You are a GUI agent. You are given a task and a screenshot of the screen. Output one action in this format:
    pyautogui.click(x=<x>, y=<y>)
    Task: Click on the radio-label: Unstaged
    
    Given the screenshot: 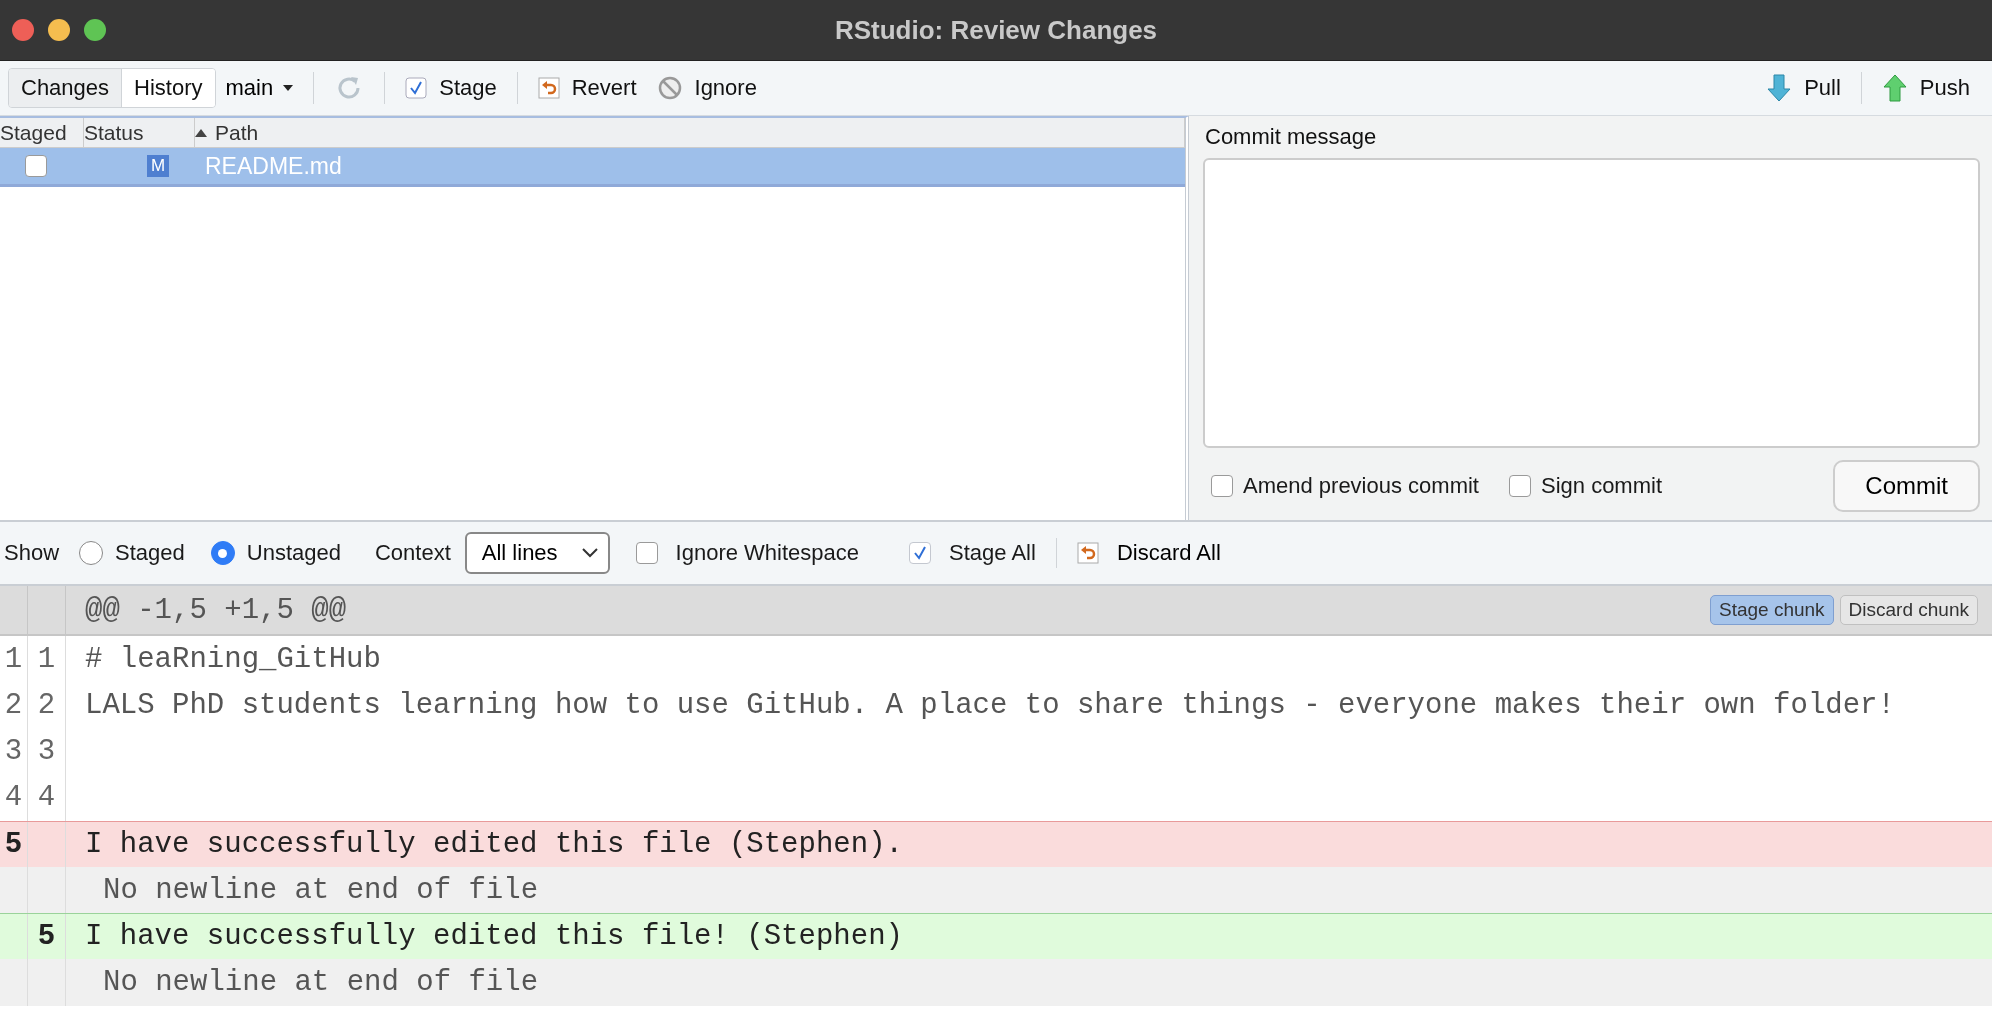 What is the action you would take?
    pyautogui.click(x=293, y=553)
    